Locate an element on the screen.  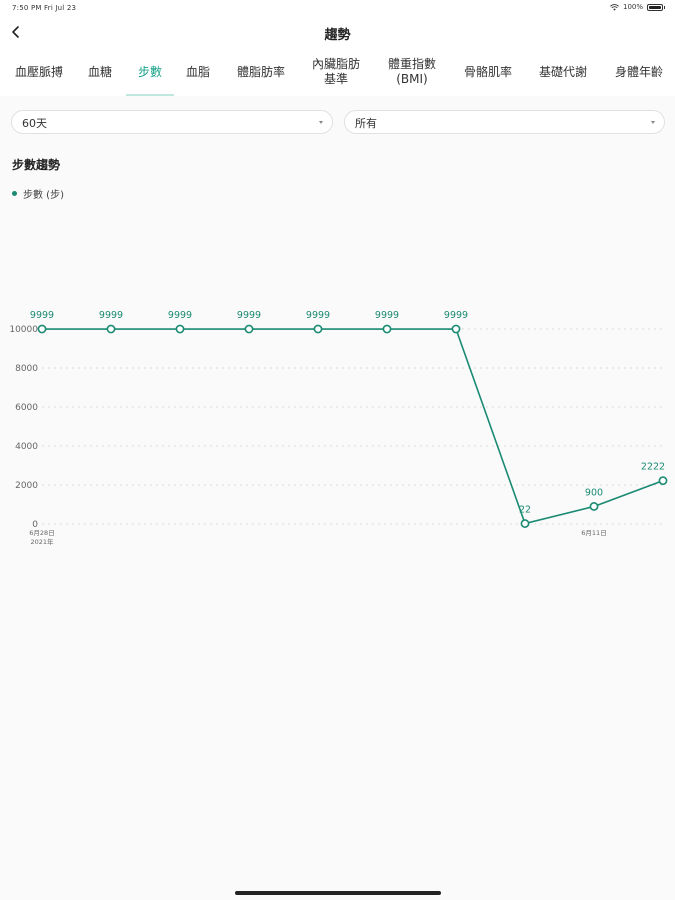
tab-label-line: 血壓脈搏 is located at coordinates (38, 71).